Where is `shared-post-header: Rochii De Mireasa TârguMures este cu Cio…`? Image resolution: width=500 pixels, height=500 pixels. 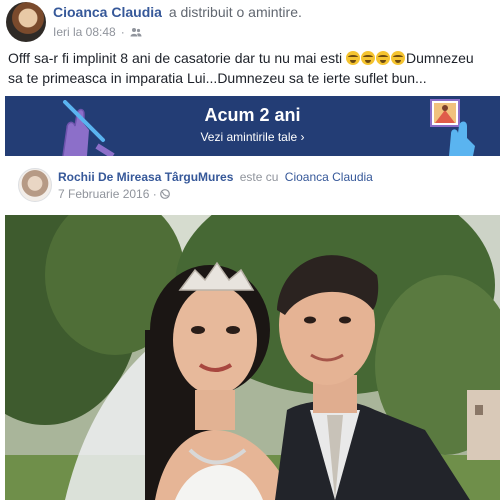
shared-post-header: Rochii De Mireasa TârguMures este cu Cio… is located at coordinates (215, 177).